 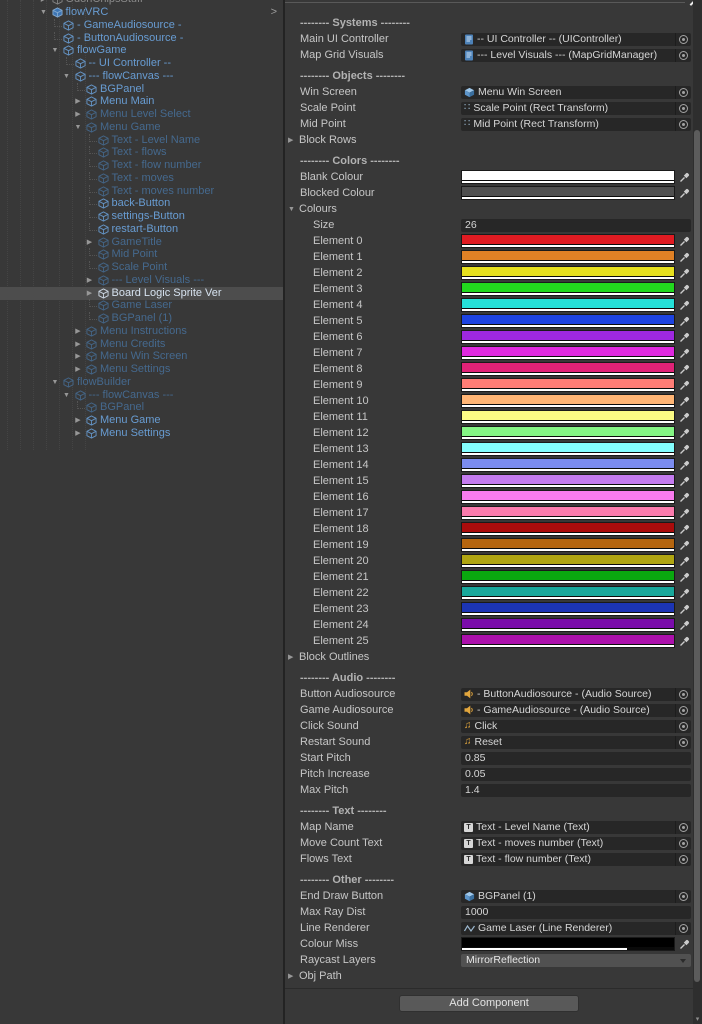 What do you see at coordinates (576, 790) in the screenshot?
I see `number-input: 1.4` at bounding box center [576, 790].